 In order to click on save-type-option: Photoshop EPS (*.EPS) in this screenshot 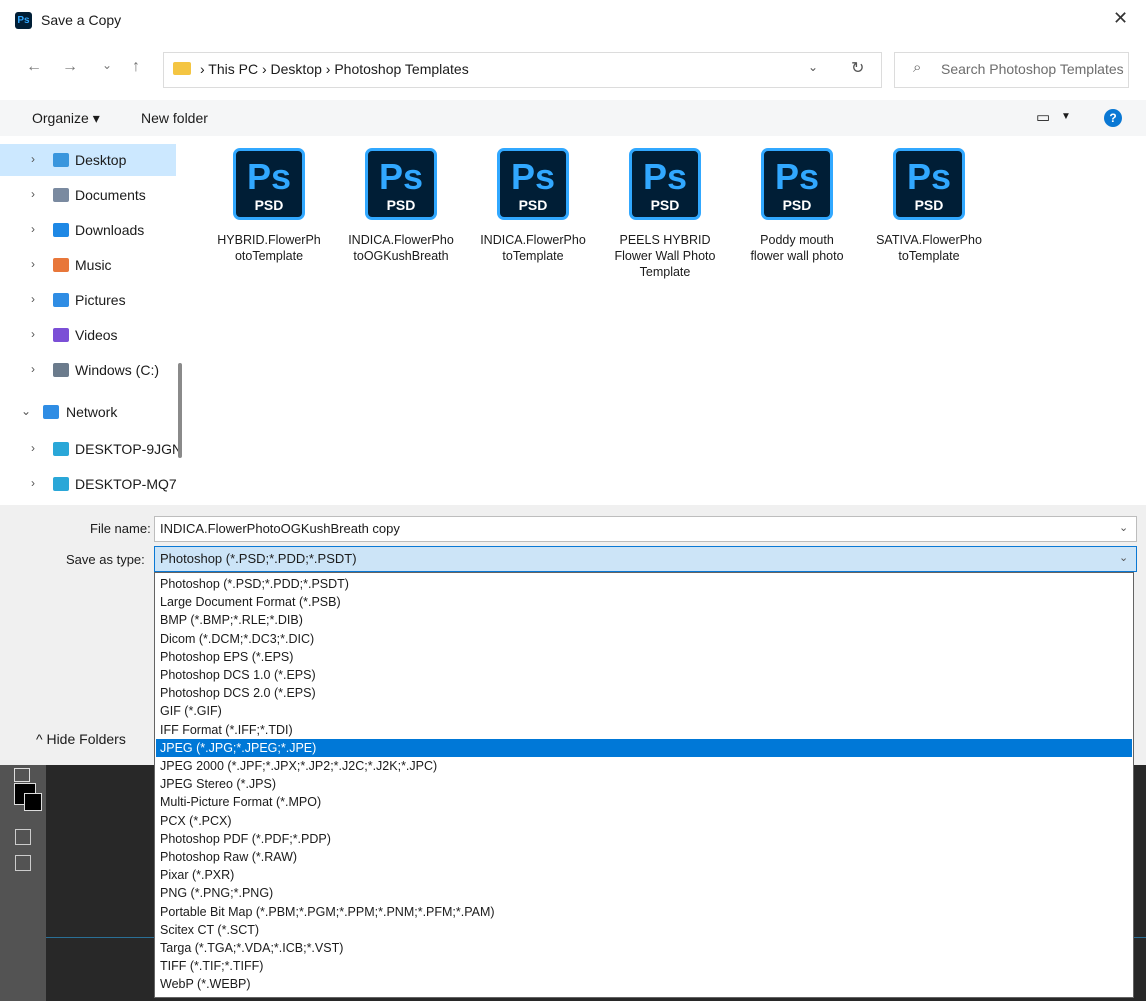, I will do `click(644, 657)`.